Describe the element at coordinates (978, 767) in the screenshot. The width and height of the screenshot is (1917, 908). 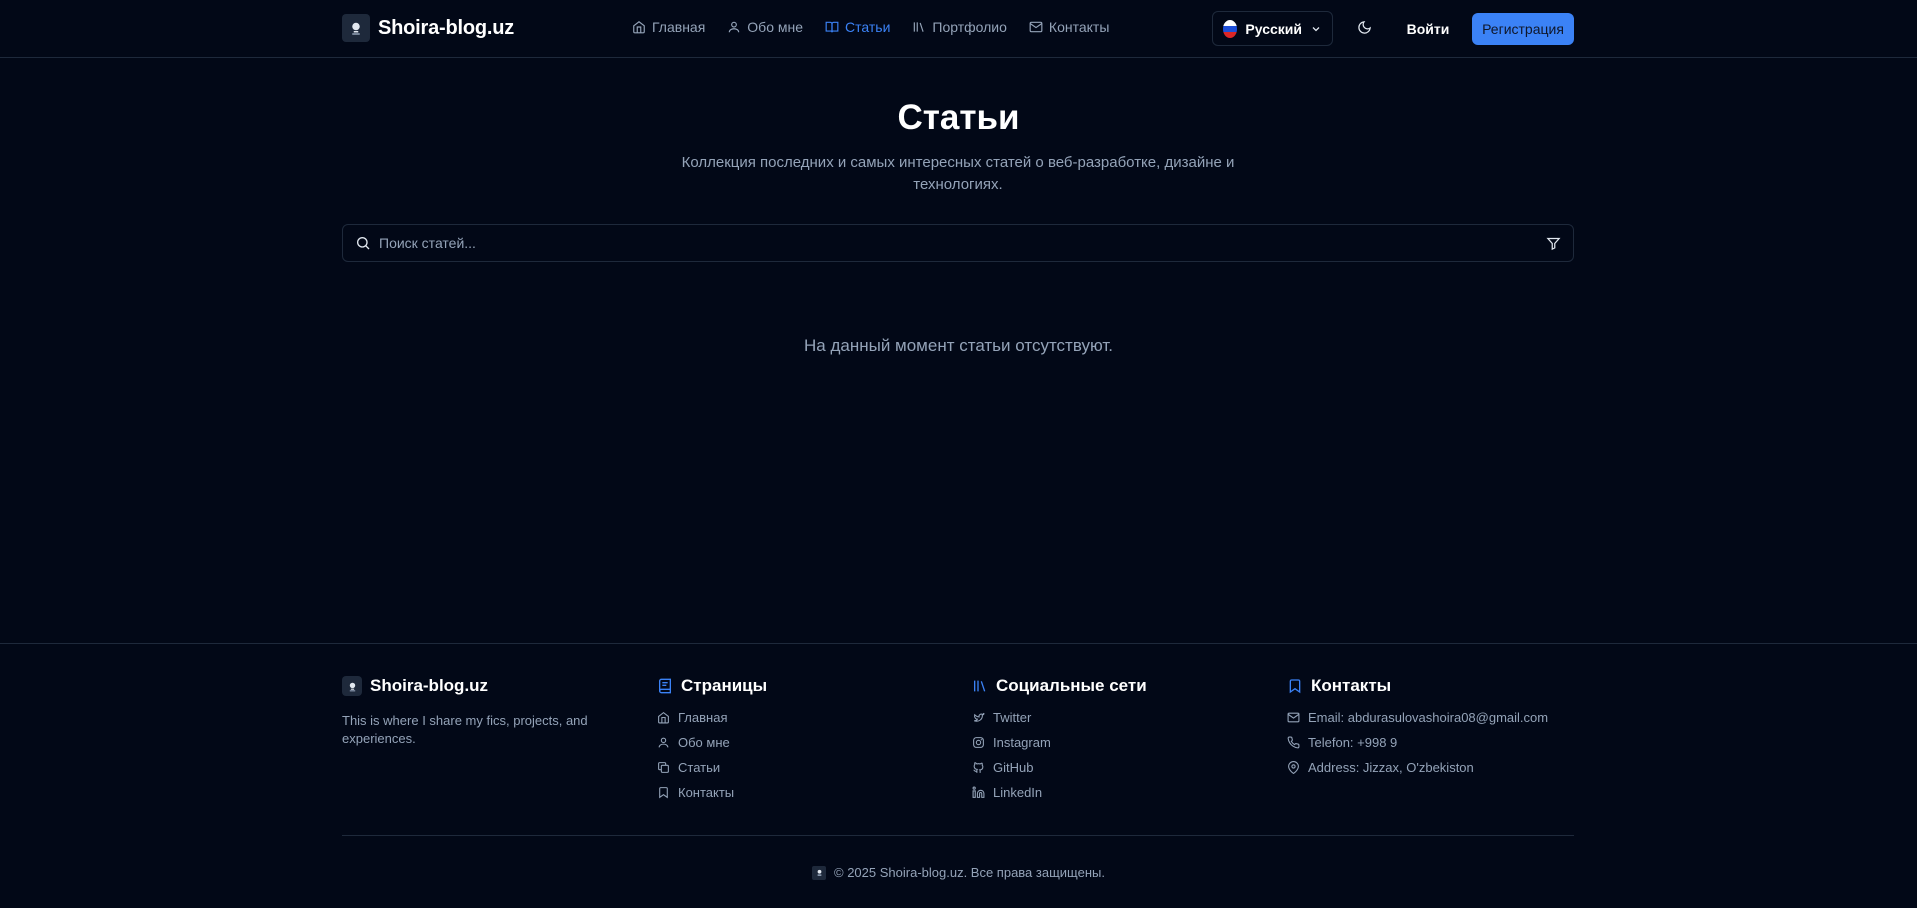
I see `github-icon` at that location.